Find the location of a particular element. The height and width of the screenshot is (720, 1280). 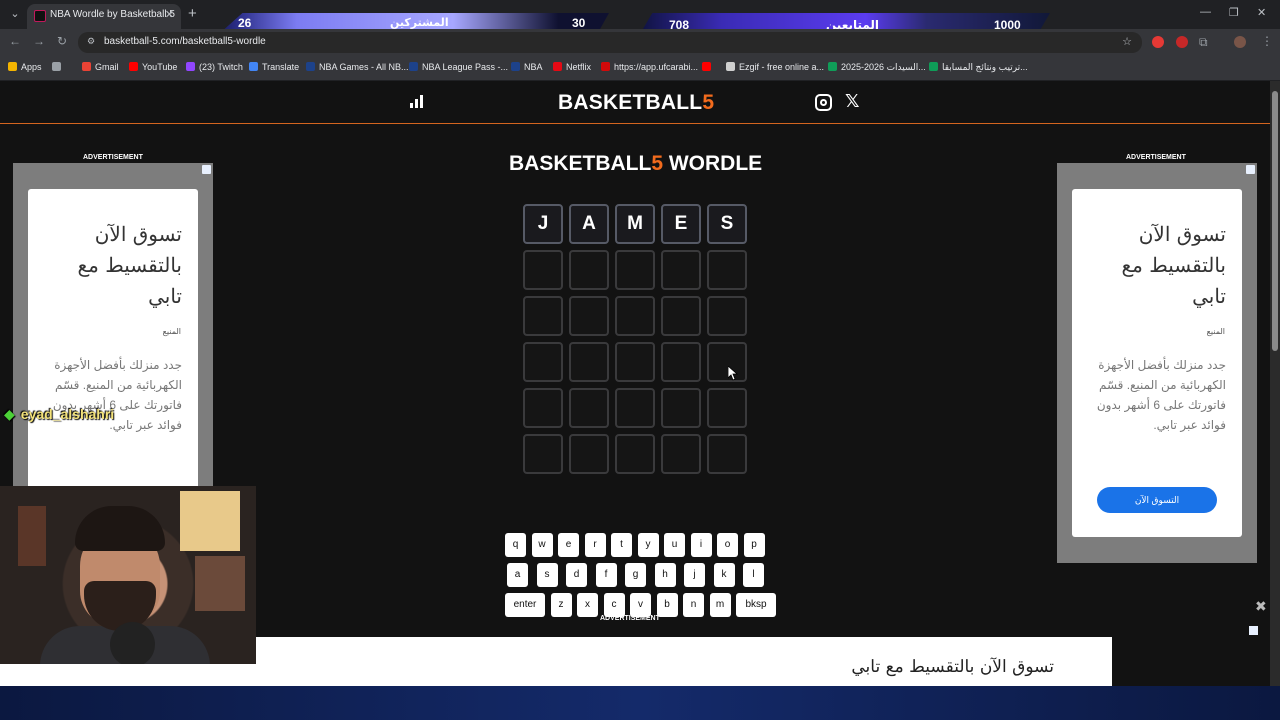

bookmark-translate: Translate is located at coordinates (274, 67).